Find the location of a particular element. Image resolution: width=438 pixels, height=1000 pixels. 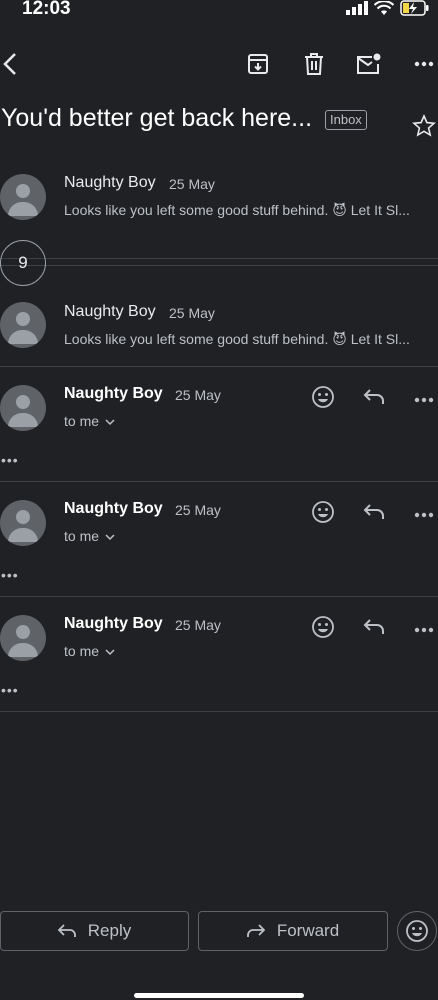

reply-label: Reply is located at coordinates (109, 930).